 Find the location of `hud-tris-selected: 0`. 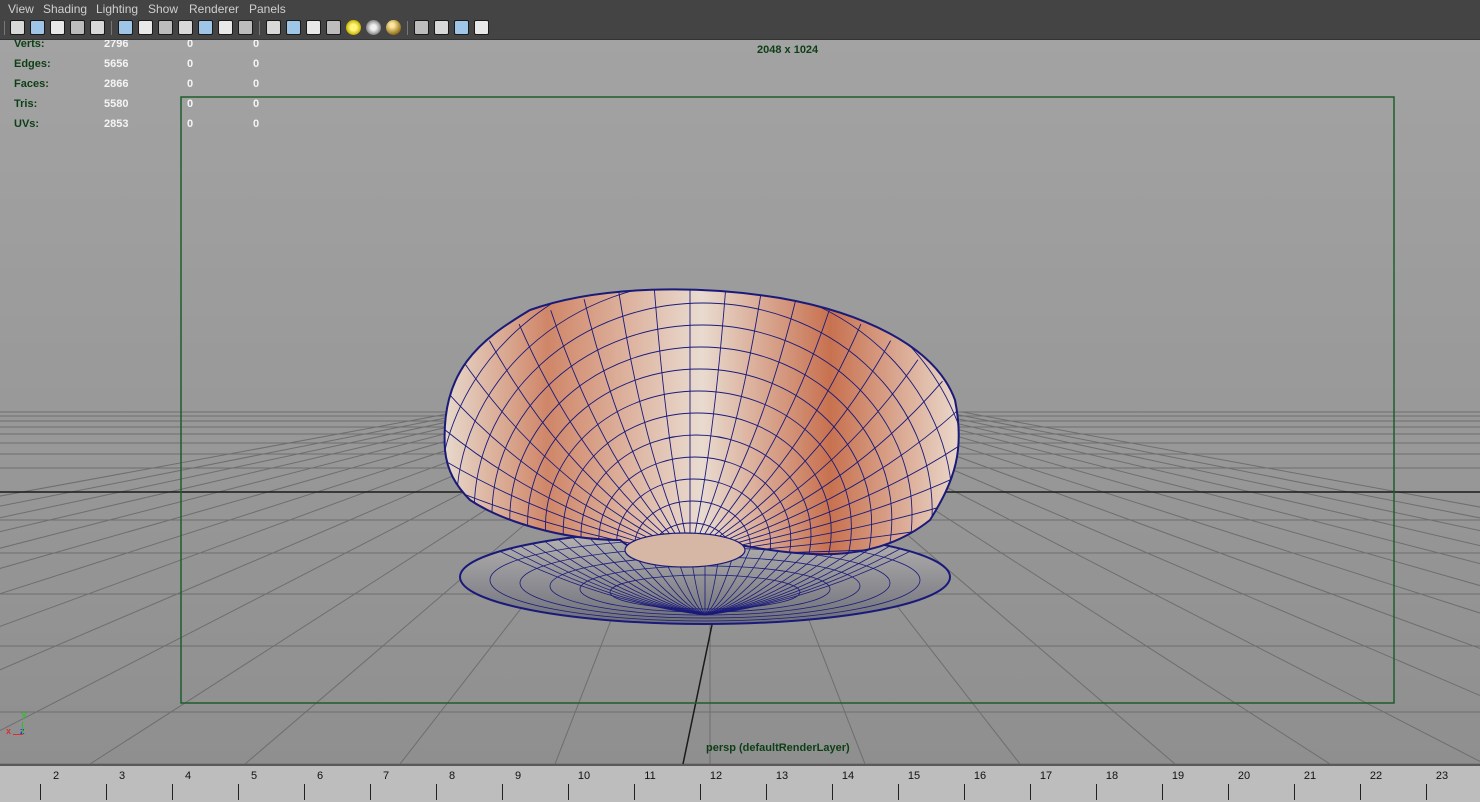

hud-tris-selected: 0 is located at coordinates (190, 104).